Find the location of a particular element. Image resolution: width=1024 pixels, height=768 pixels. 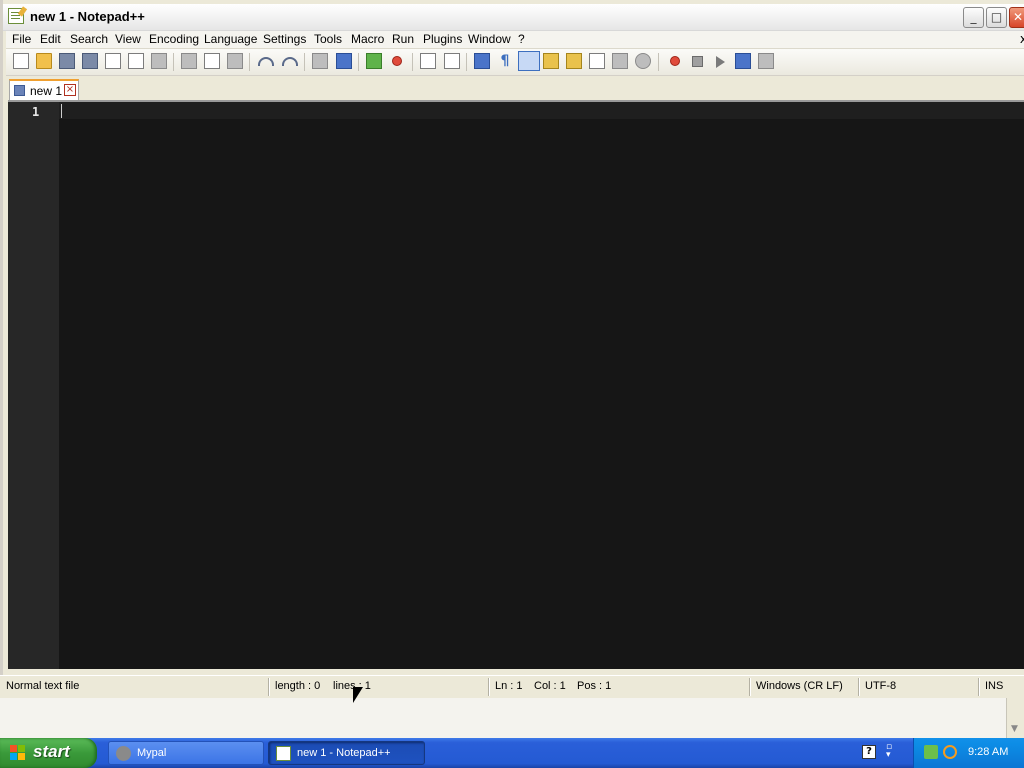

desktop-strip is located at coordinates (503, 718).